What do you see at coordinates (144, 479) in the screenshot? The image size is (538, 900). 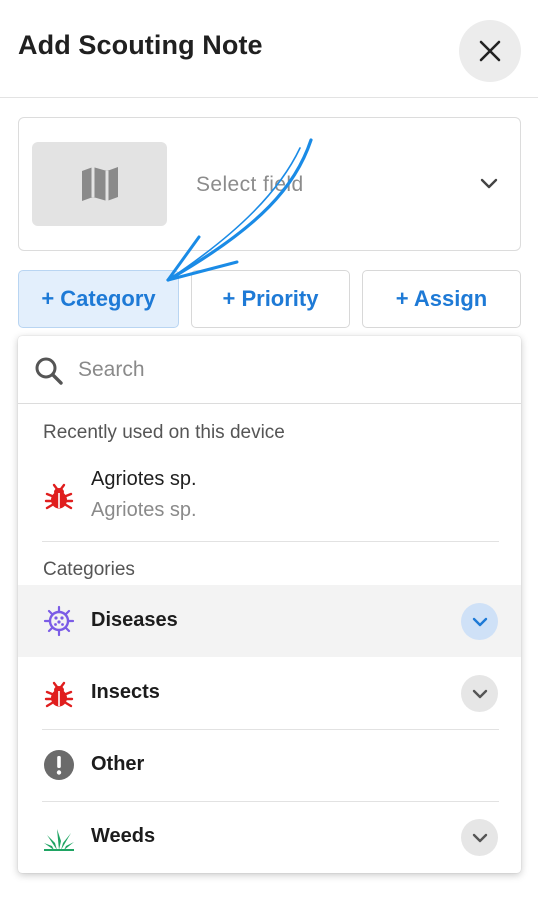 I see `recent-item-title: Agriotes sp.` at bounding box center [144, 479].